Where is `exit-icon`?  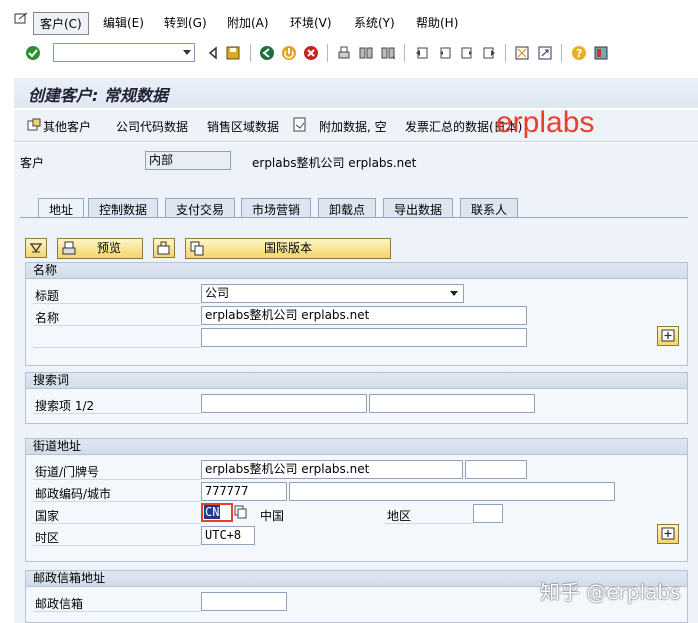
exit-icon is located at coordinates (289, 53).